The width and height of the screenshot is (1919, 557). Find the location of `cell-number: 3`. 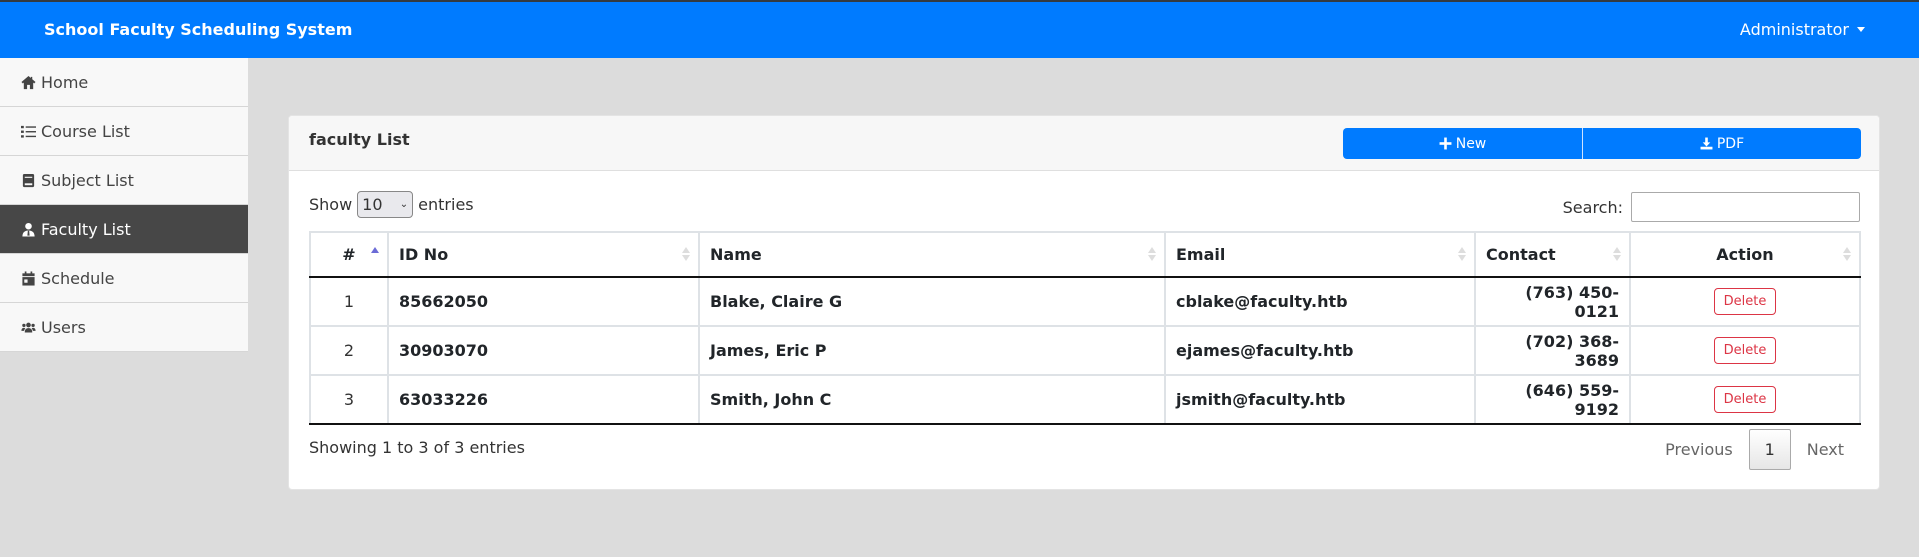

cell-number: 3 is located at coordinates (349, 399).